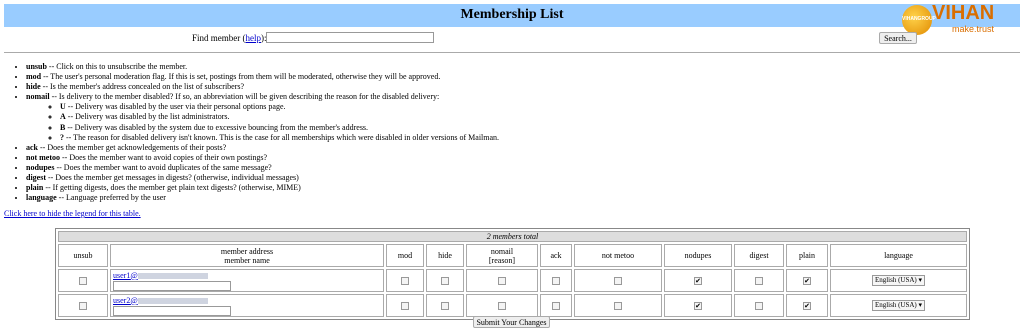 Image resolution: width=1024 pixels, height=332 pixels. I want to click on col-plain: plain, so click(807, 255).